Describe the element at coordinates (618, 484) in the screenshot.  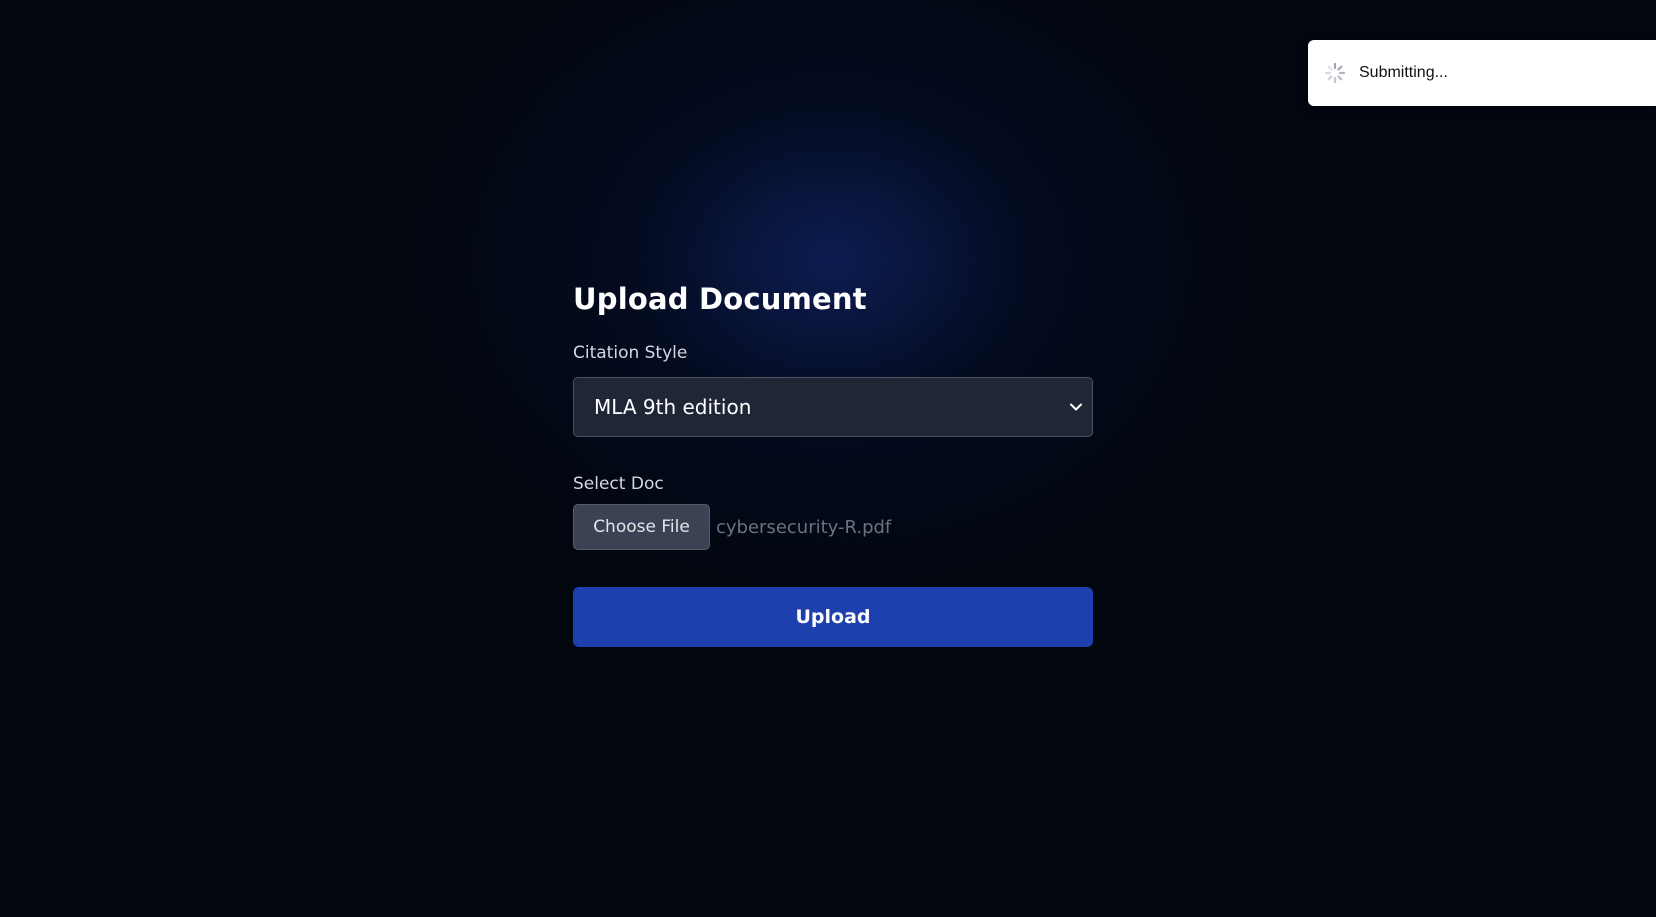
I see `select-doc-label: Select Doc` at that location.